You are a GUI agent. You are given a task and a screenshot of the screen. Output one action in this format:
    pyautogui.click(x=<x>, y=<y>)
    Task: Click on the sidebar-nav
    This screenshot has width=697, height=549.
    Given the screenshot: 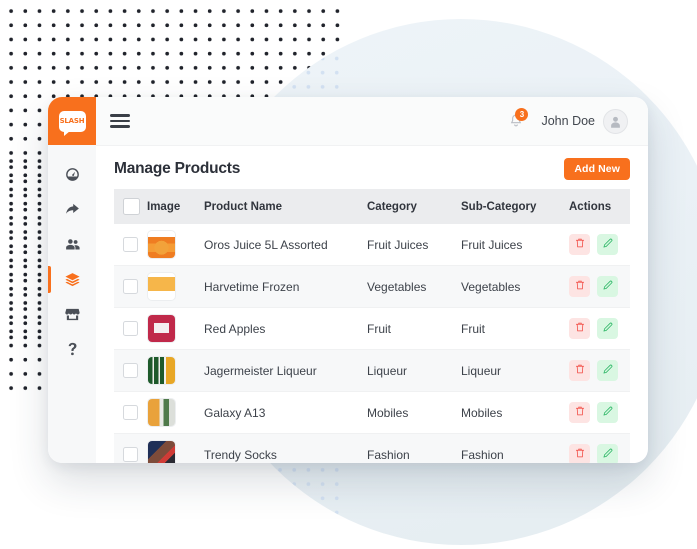 What is the action you would take?
    pyautogui.click(x=72, y=256)
    